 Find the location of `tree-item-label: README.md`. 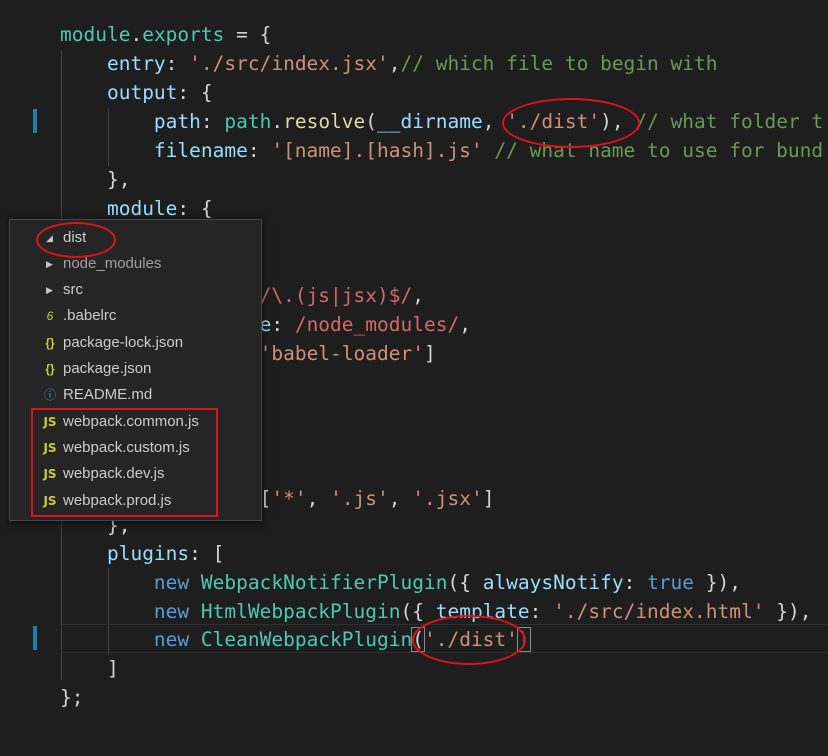

tree-item-label: README.md is located at coordinates (108, 395).